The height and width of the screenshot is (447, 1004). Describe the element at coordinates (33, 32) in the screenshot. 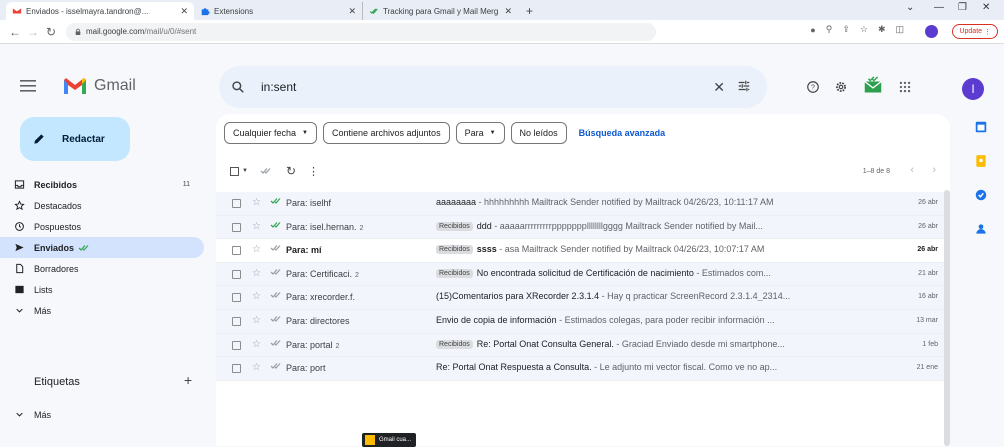

I see `forward-arrow-icon: →` at that location.